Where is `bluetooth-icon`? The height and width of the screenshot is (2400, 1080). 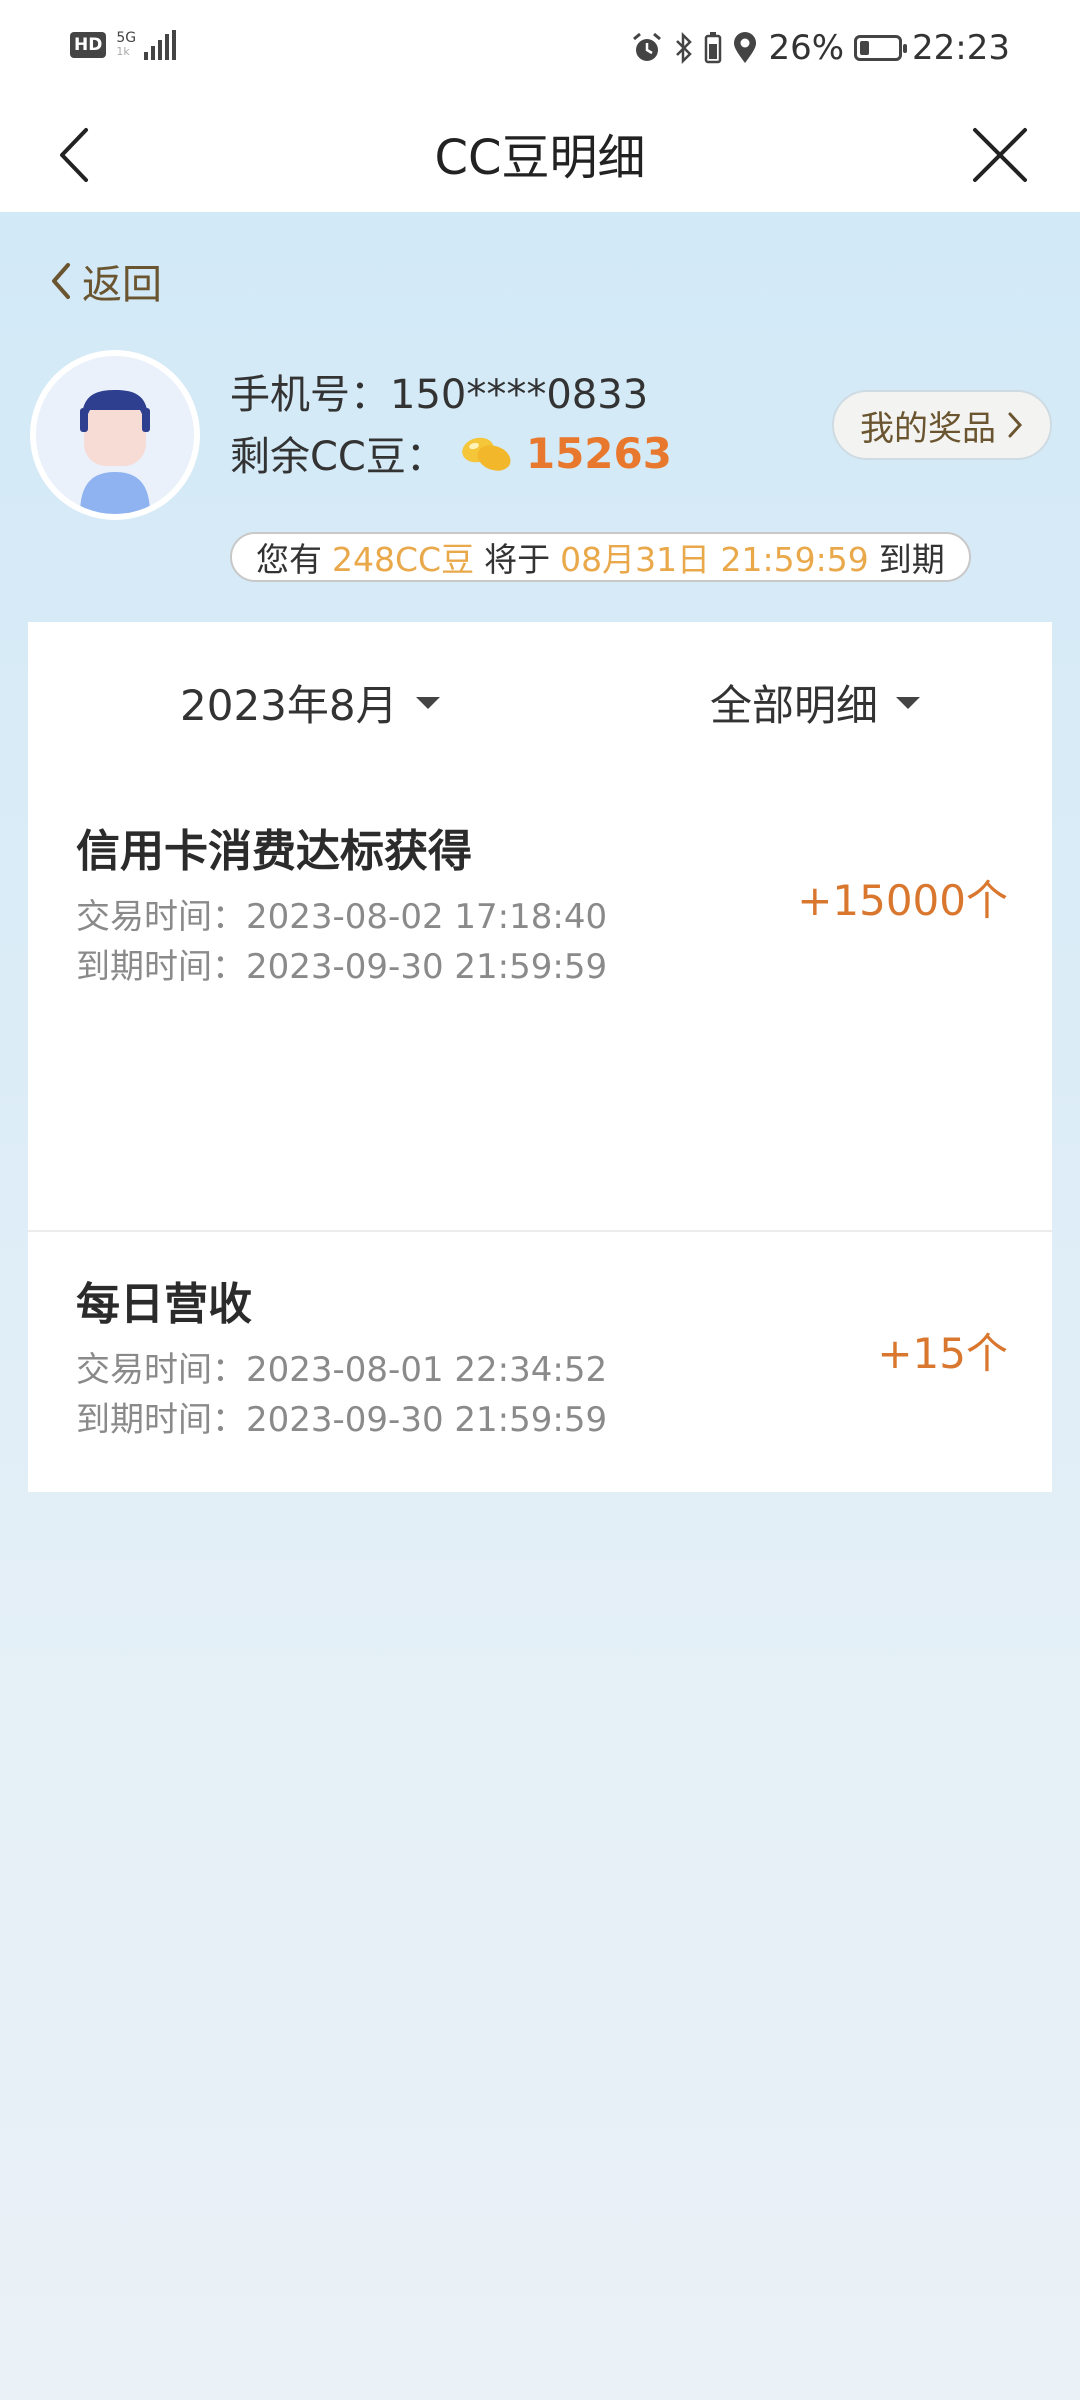 bluetooth-icon is located at coordinates (684, 48).